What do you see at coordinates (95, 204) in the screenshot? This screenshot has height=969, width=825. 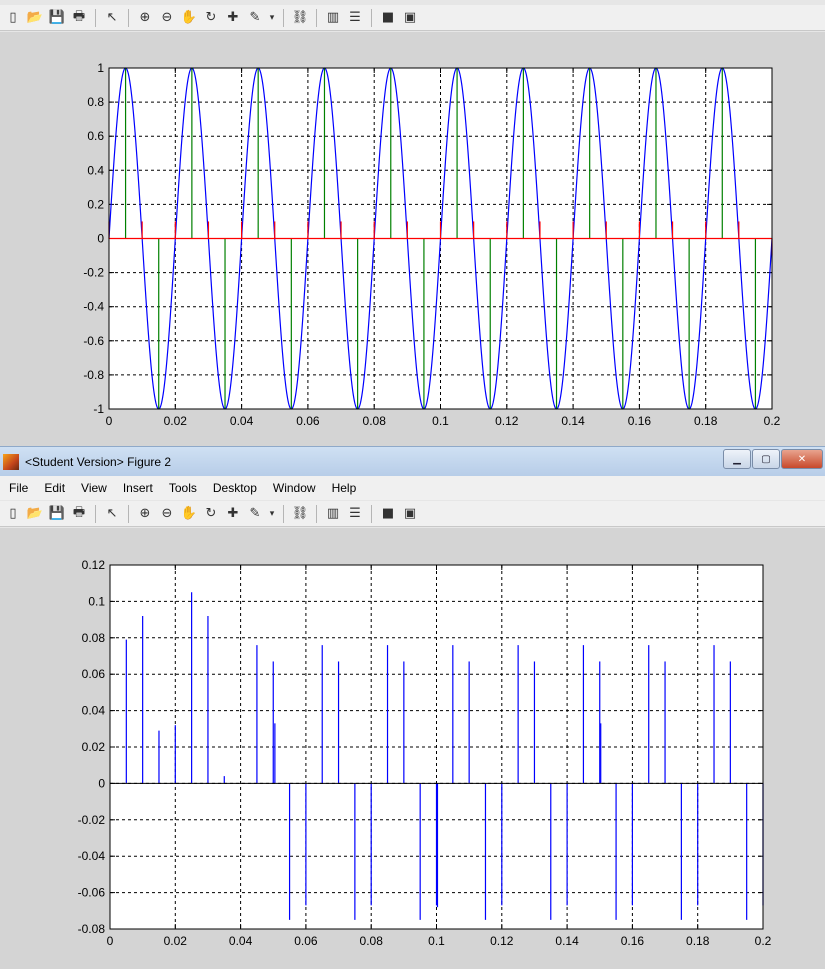 I see `y-tick-label: 0.2` at bounding box center [95, 204].